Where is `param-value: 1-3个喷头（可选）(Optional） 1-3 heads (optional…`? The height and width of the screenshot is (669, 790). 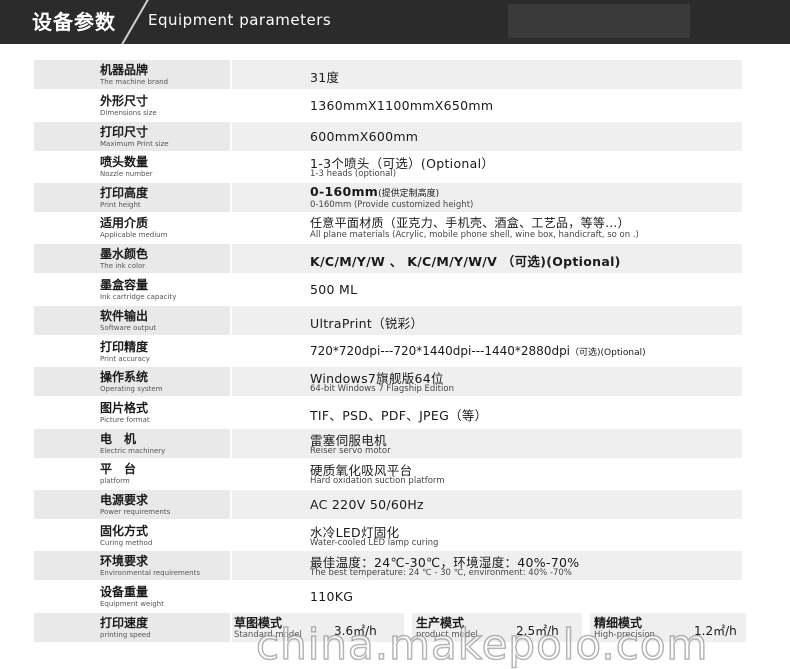 param-value: 1-3个喷头（可选）(Optional） 1-3 heads (optional… is located at coordinates (487, 166).